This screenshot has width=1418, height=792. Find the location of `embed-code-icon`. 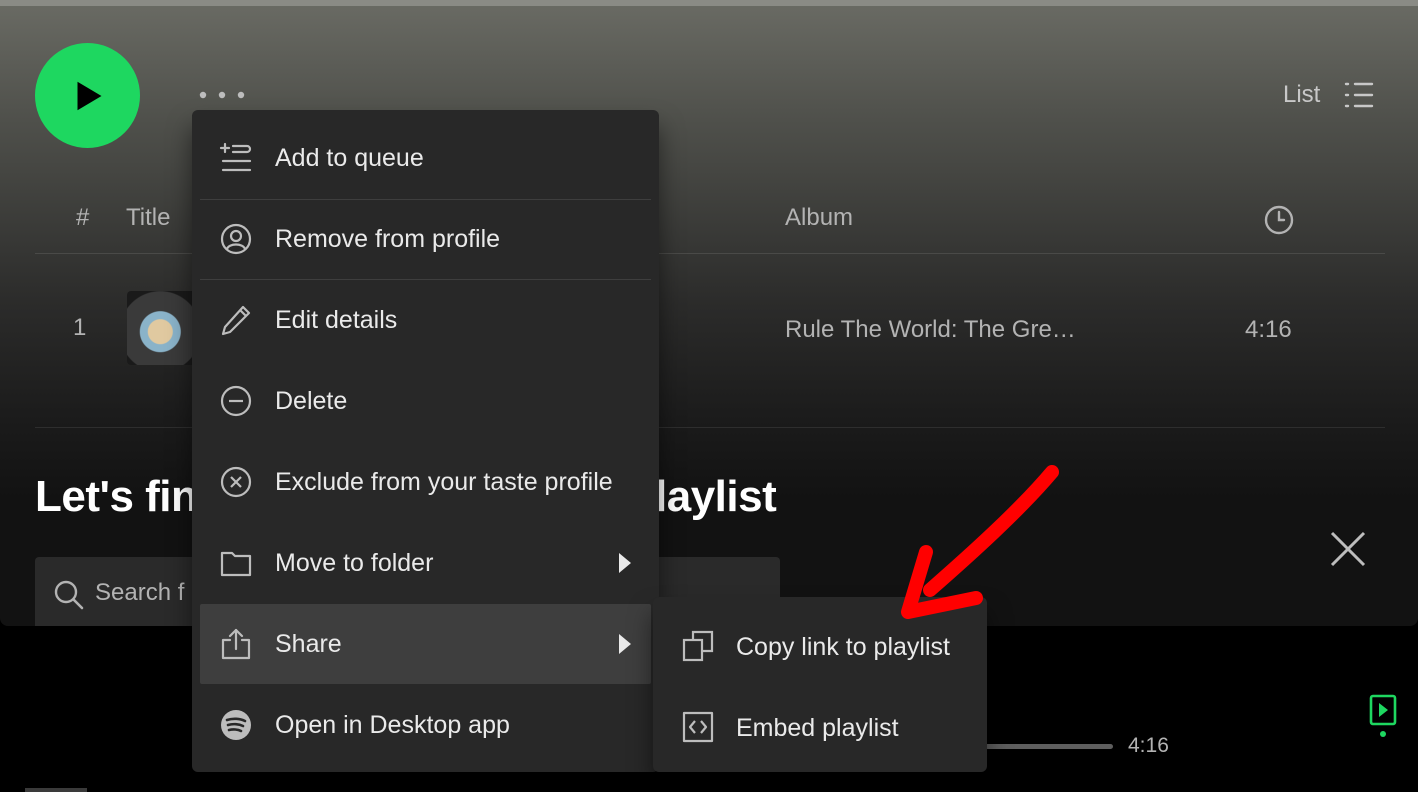

embed-code-icon is located at coordinates (698, 727).